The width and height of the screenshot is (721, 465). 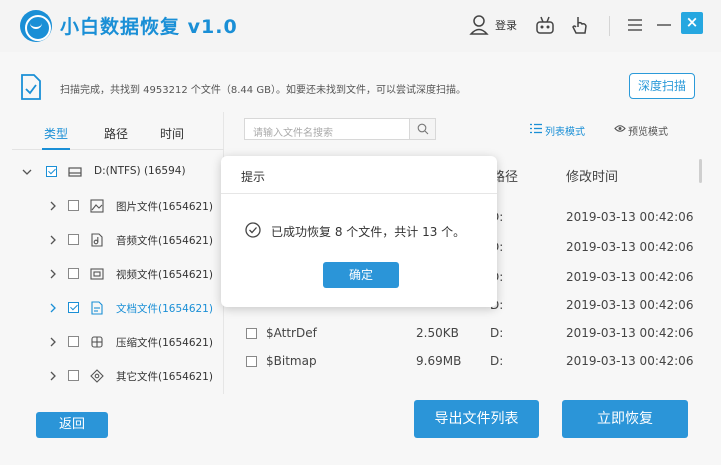 I want to click on login-link: 登录, so click(x=506, y=25).